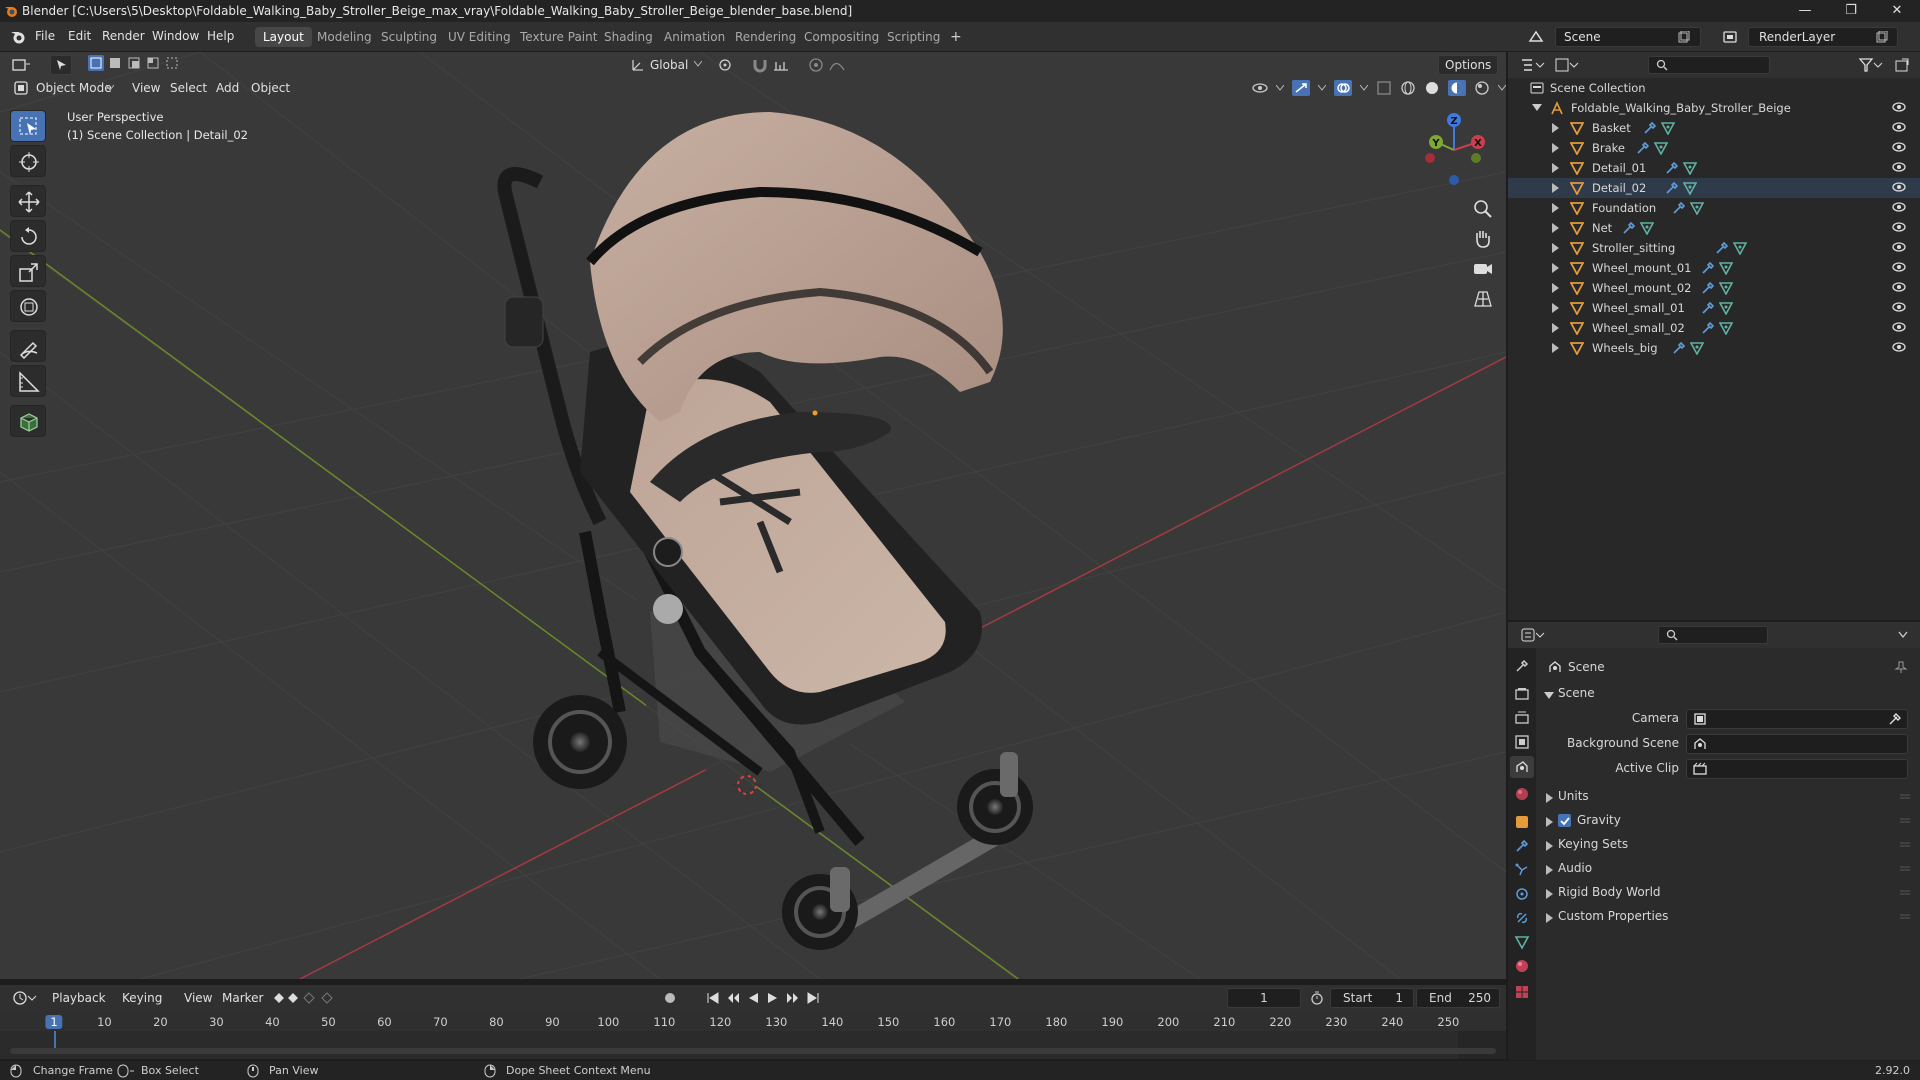 Image resolution: width=1920 pixels, height=1080 pixels. What do you see at coordinates (1882, 37) in the screenshot?
I see `new-view-layer-icon` at bounding box center [1882, 37].